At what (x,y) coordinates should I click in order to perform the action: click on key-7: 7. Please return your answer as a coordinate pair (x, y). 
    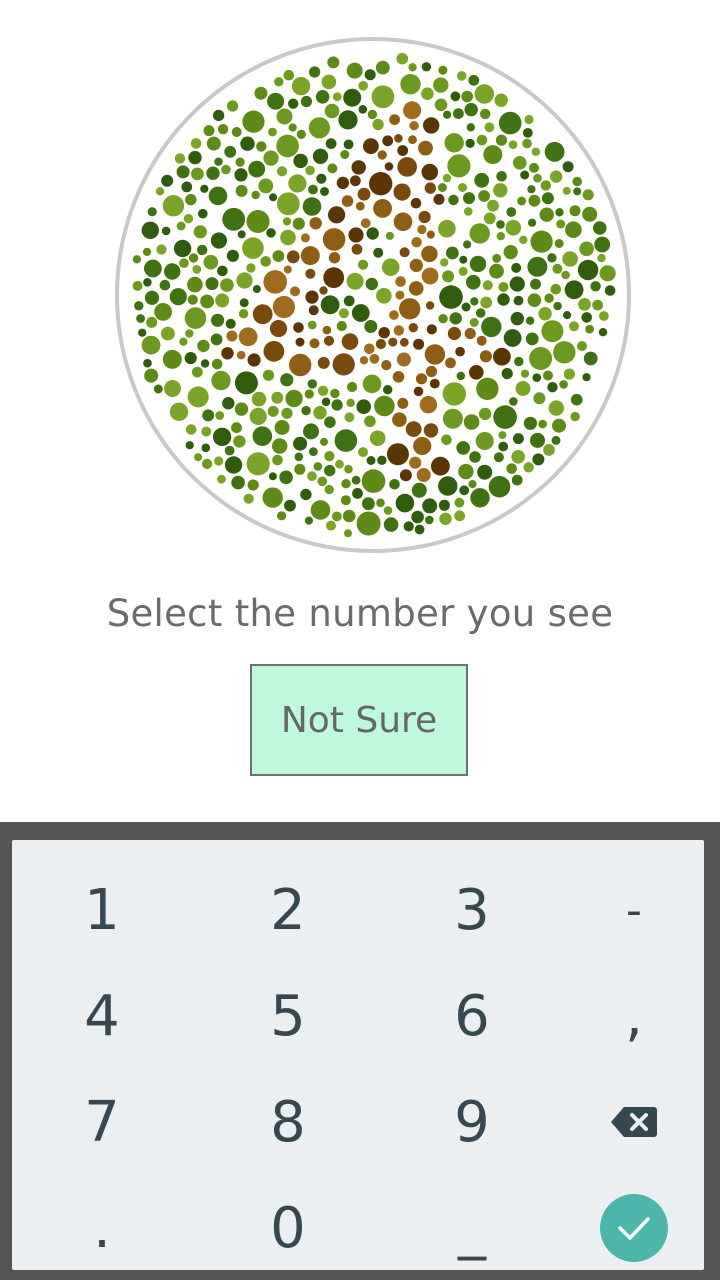
    Looking at the image, I should click on (102, 1122).